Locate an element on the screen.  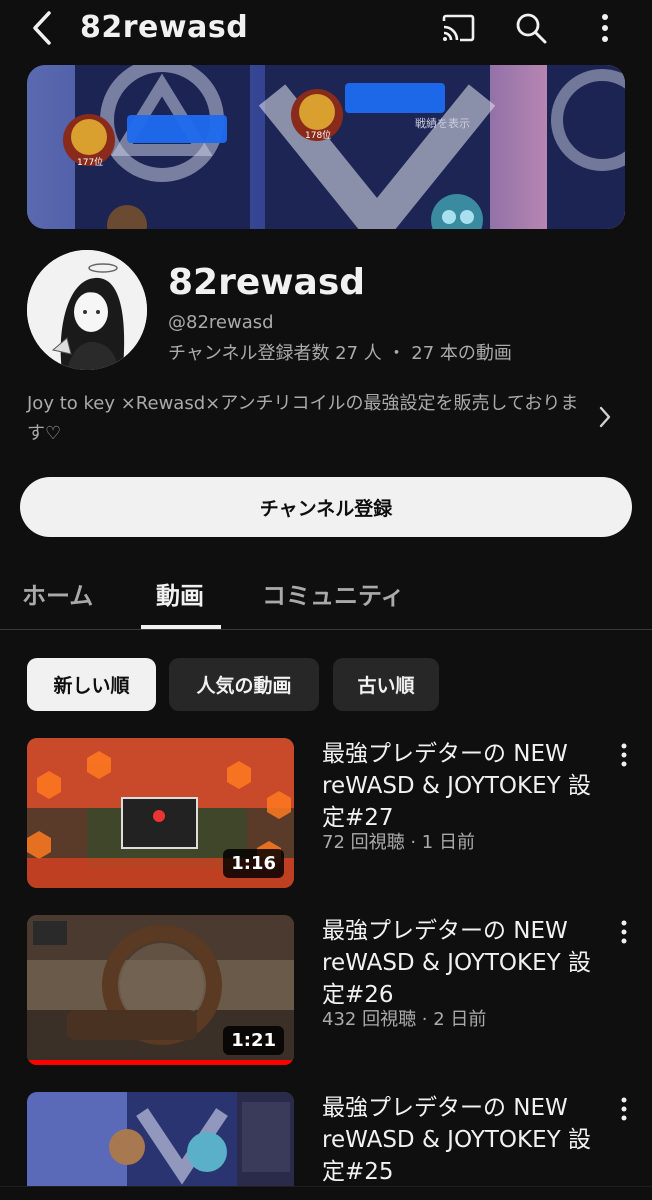
video-thumbnail is located at coordinates (160, 1139).